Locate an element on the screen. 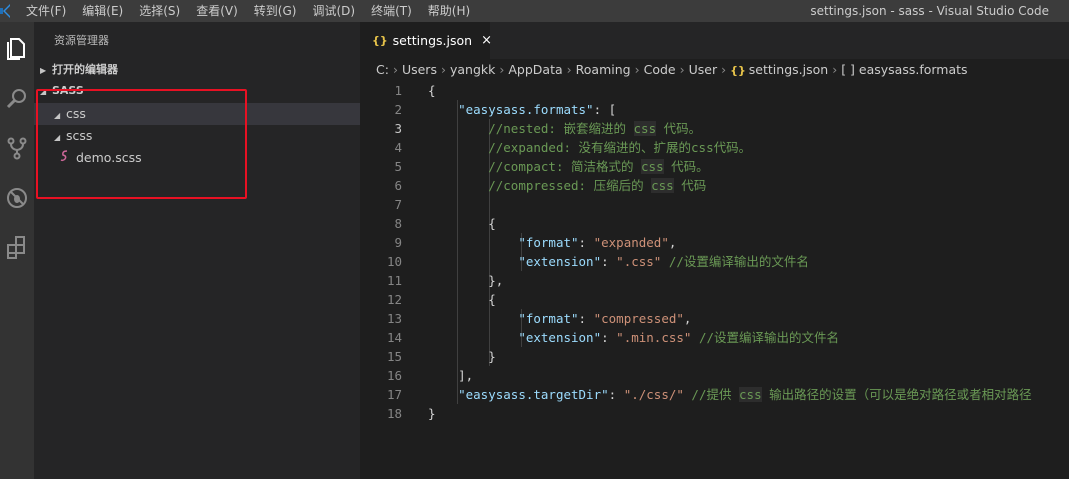 The width and height of the screenshot is (1069, 479). code-token: 输出路径的设置（可以是绝对路径或者相对路径 is located at coordinates (896, 394).